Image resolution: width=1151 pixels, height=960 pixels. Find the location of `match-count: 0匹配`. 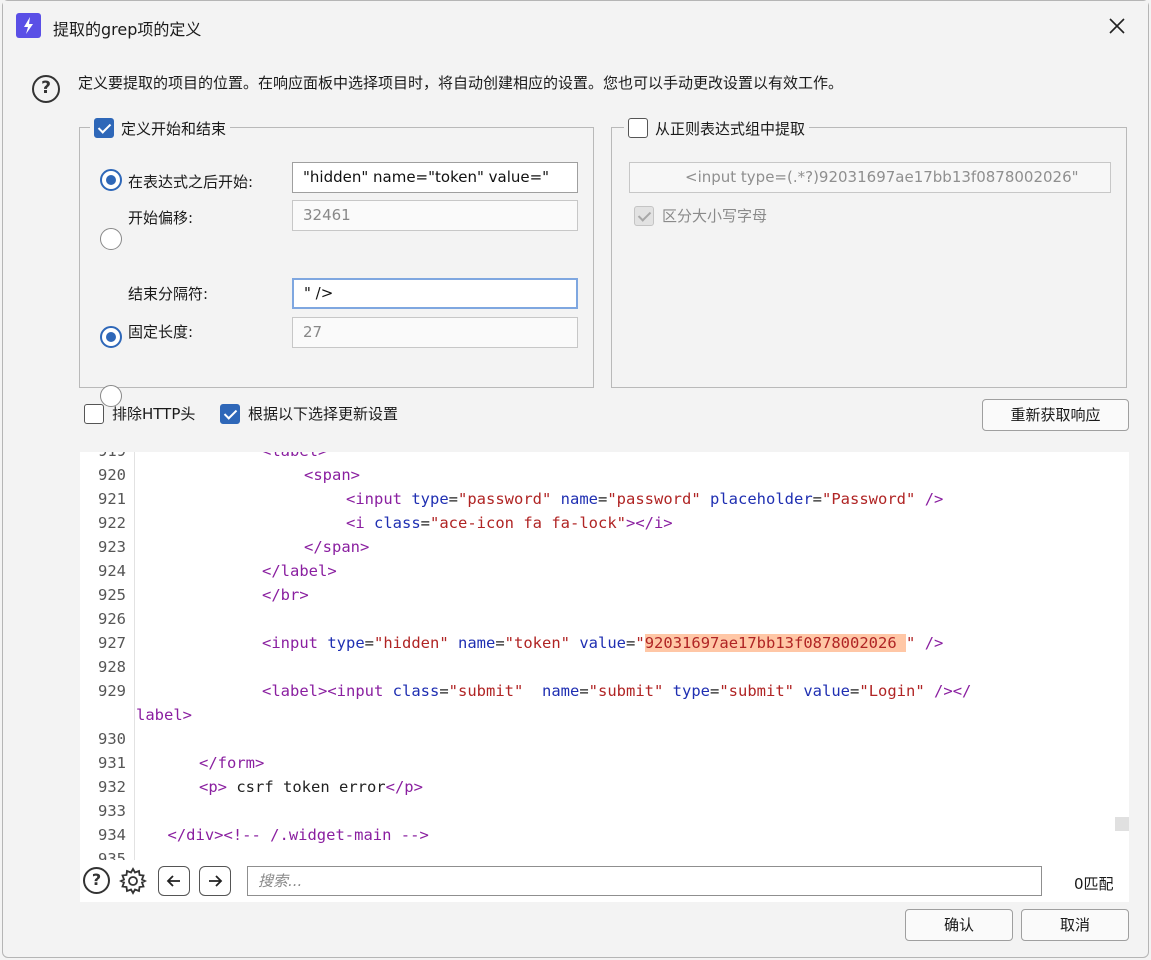

match-count: 0匹配 is located at coordinates (1094, 884).